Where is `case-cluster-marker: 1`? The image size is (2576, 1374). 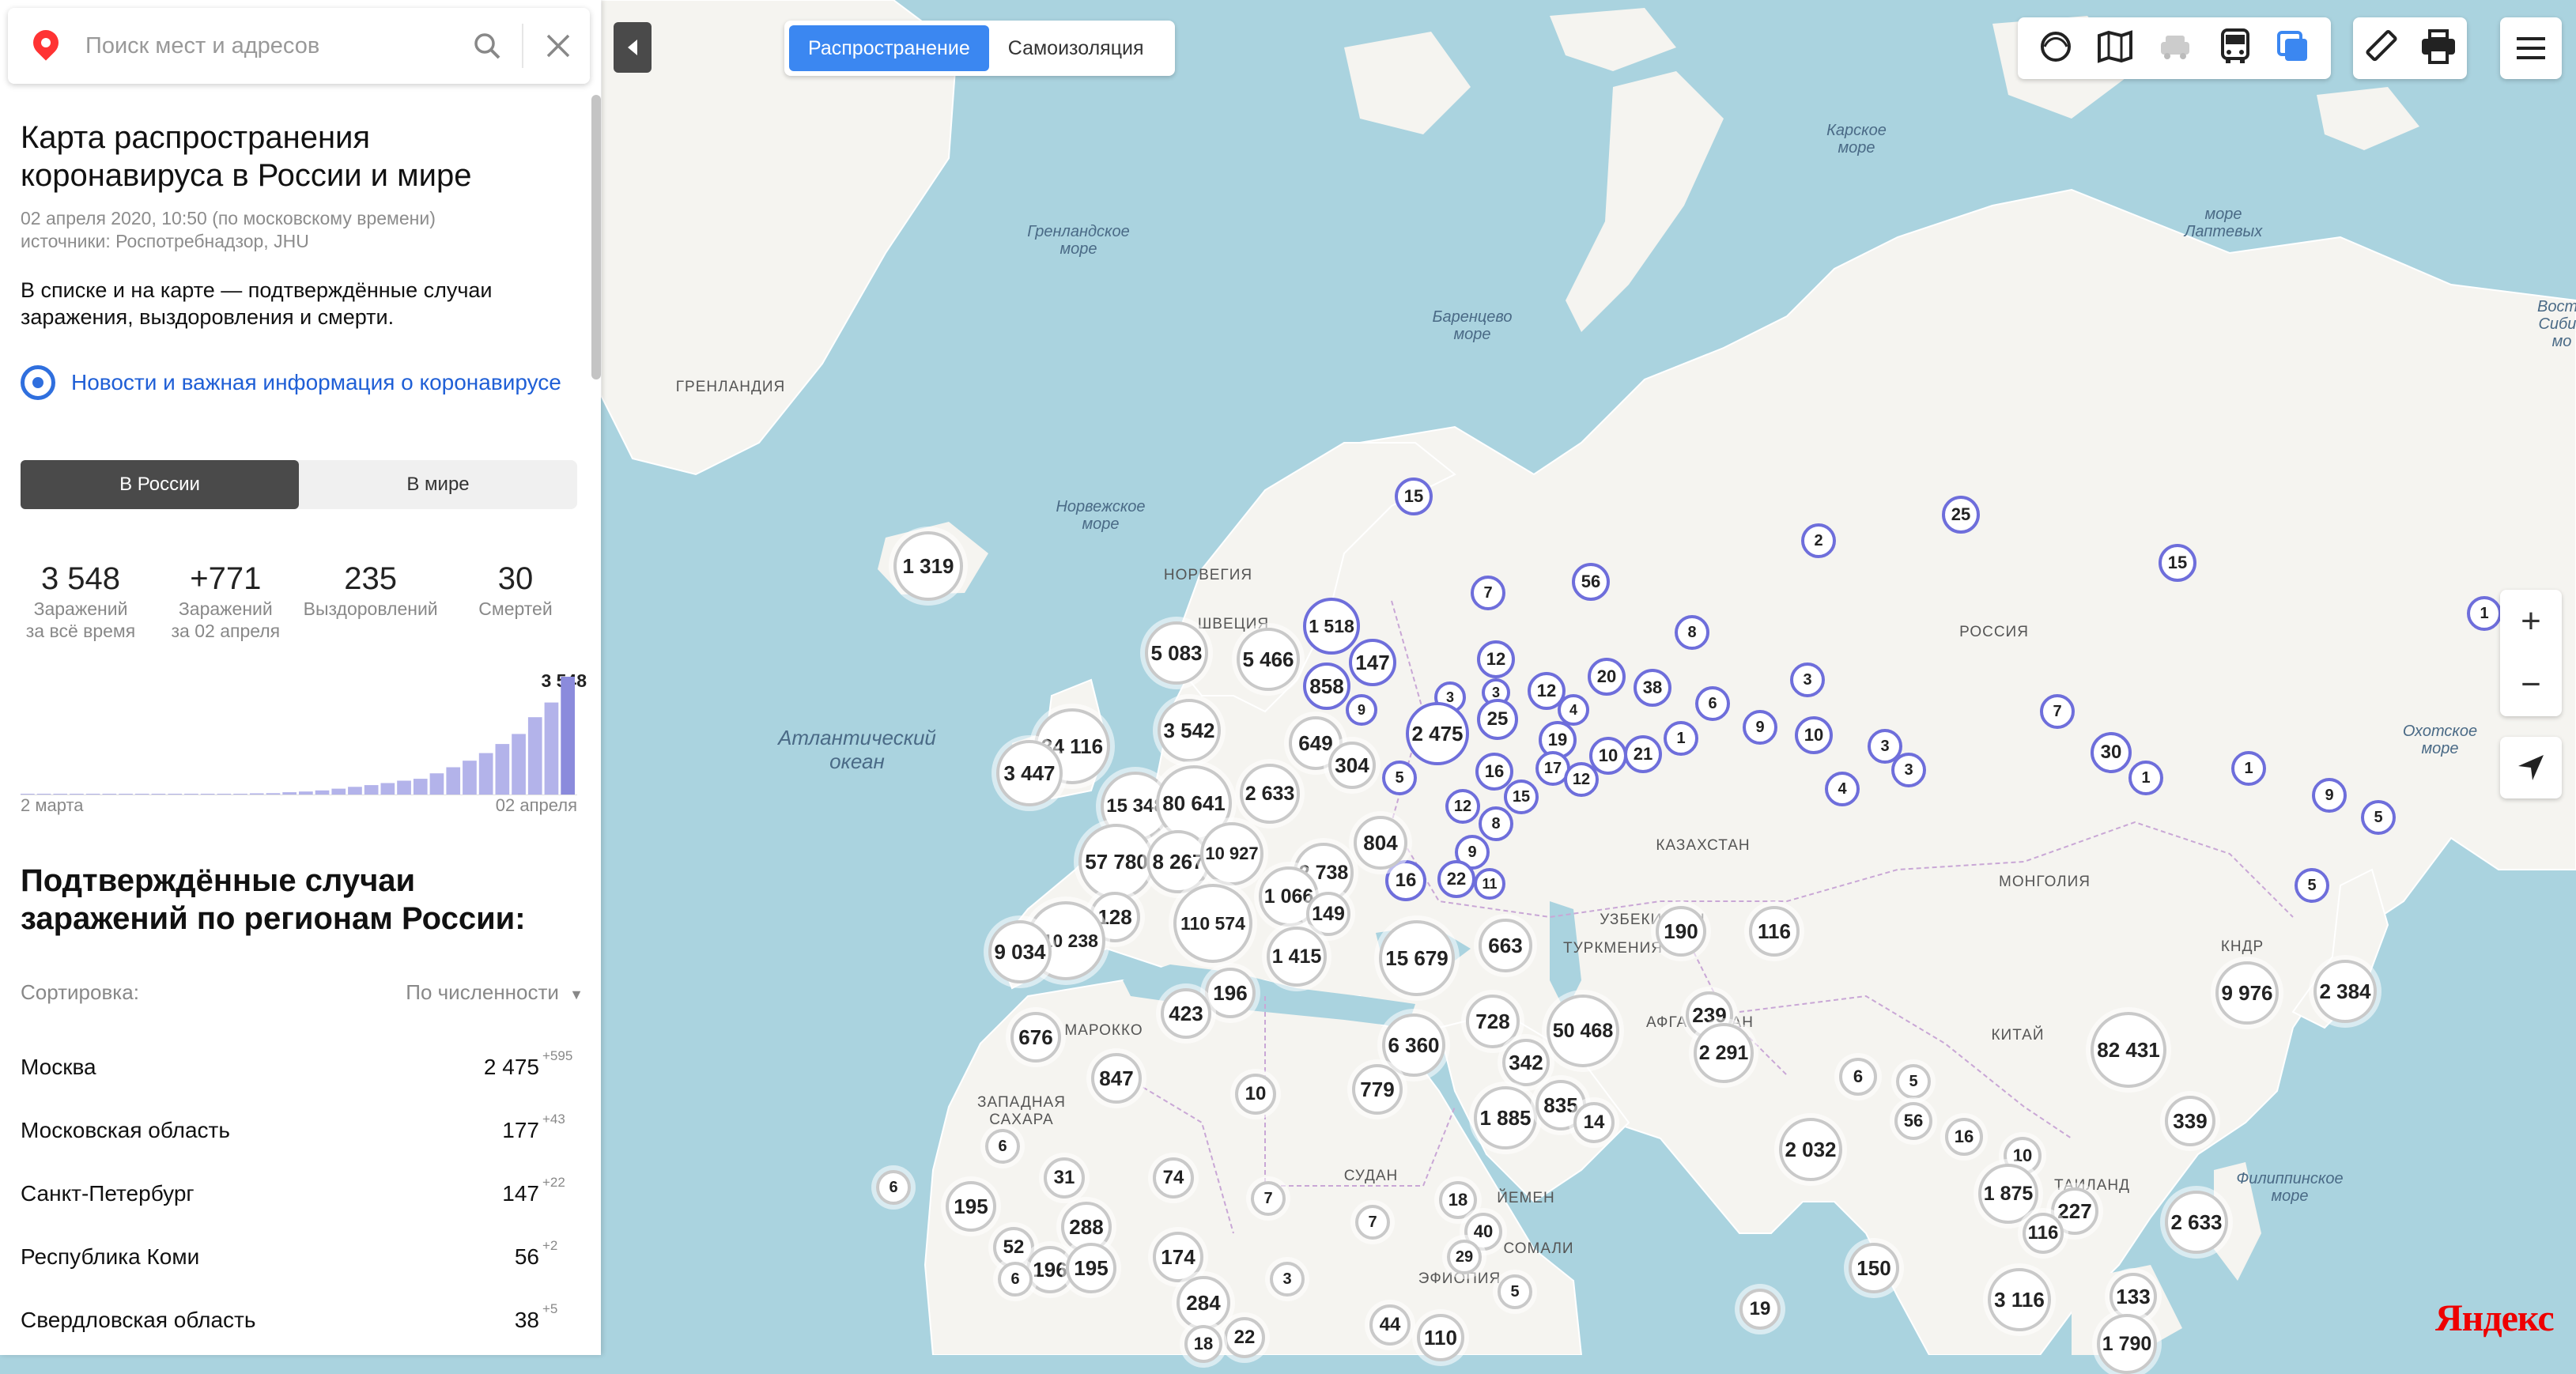 case-cluster-marker: 1 is located at coordinates (2248, 769).